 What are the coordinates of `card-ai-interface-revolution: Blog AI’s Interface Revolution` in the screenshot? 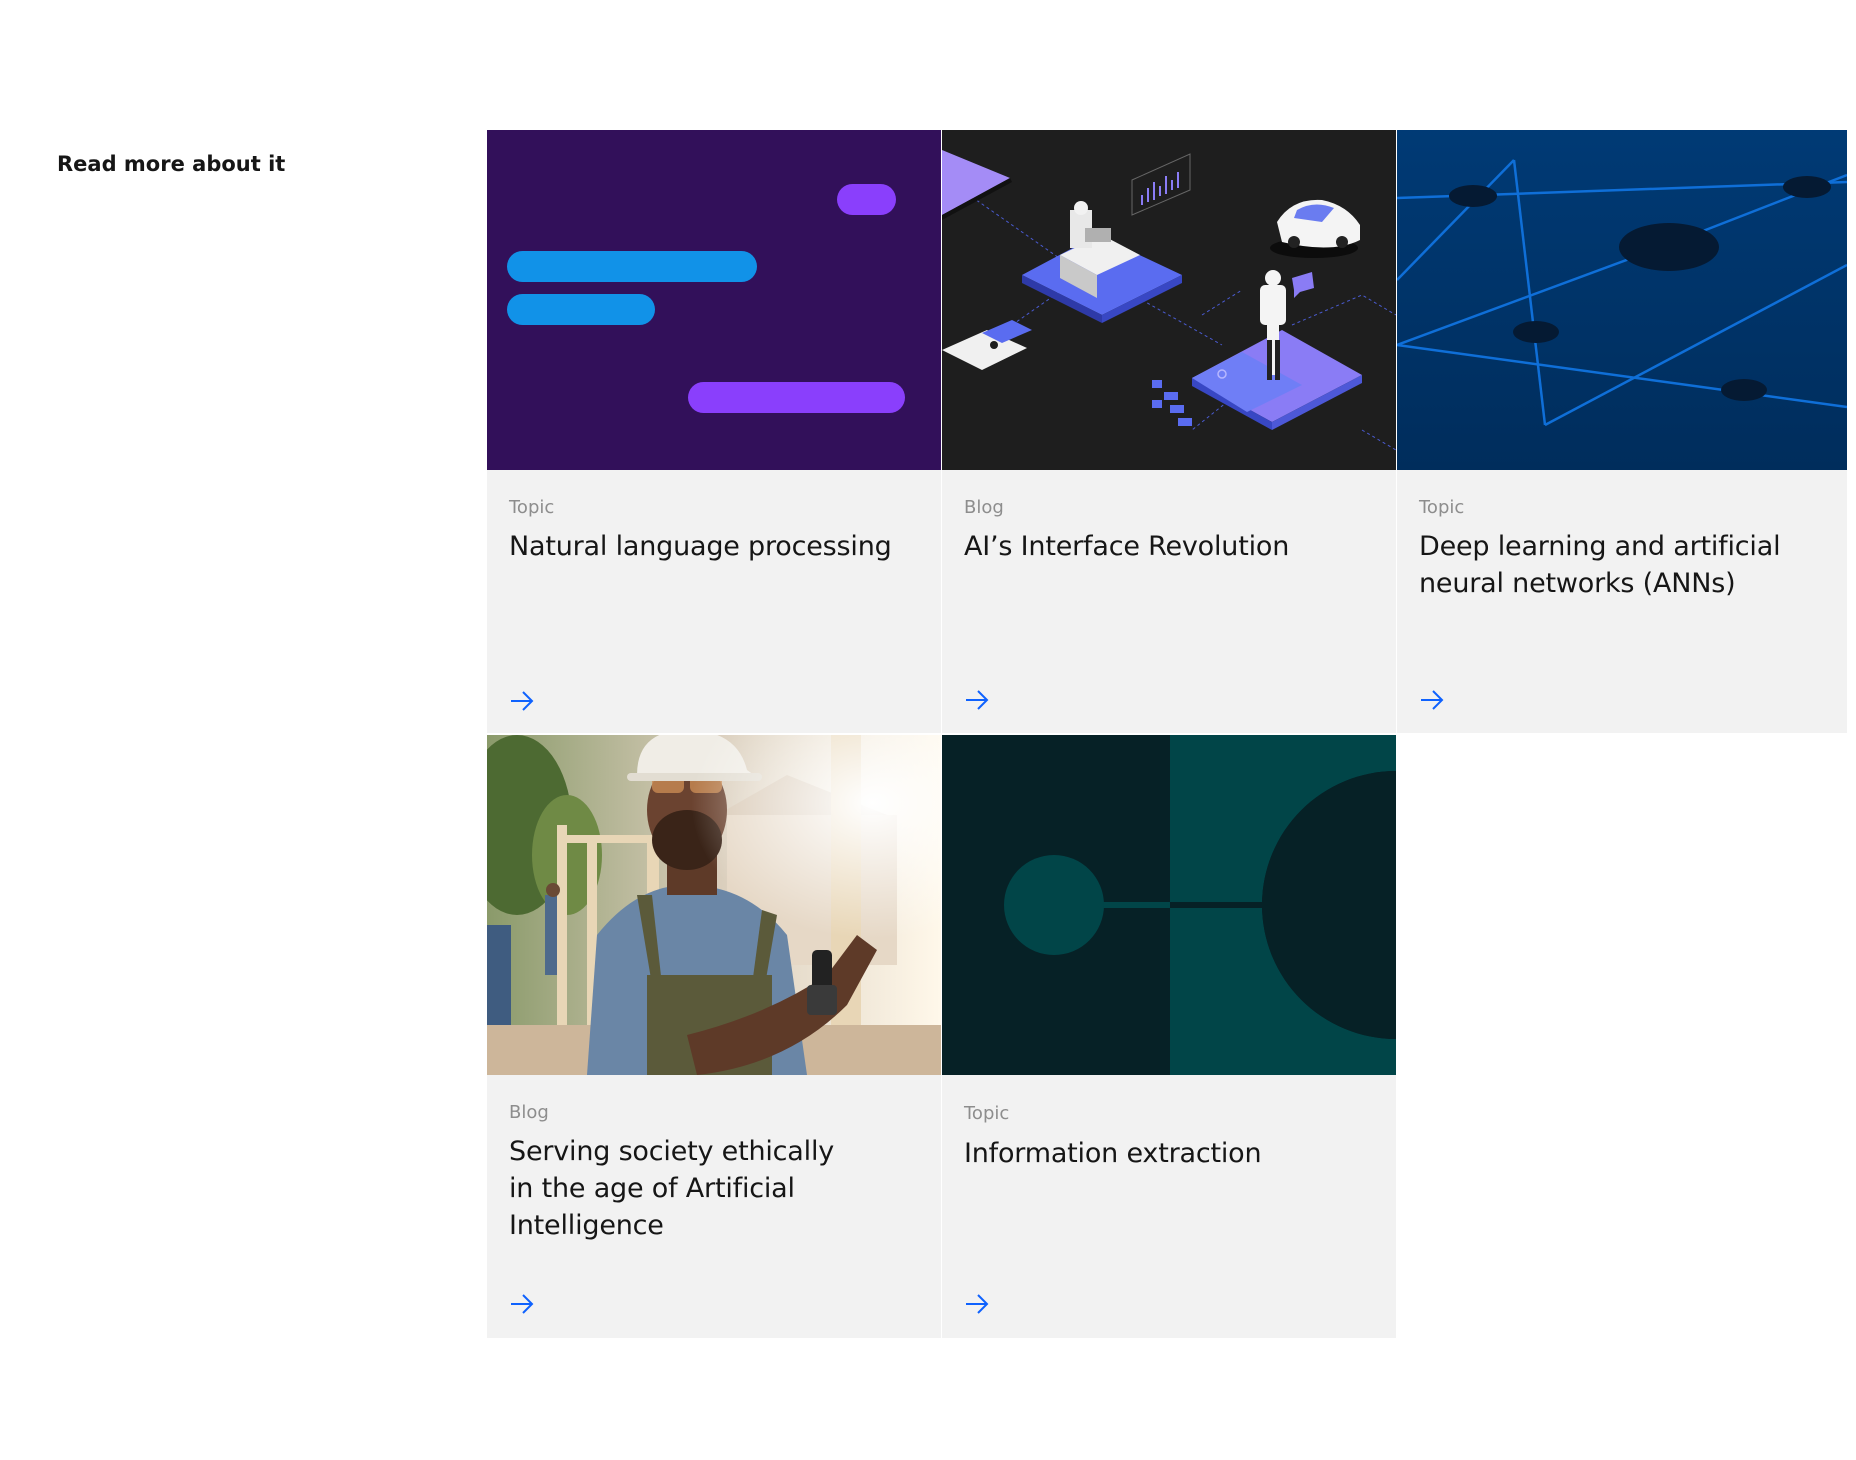 It's located at (1169, 431).